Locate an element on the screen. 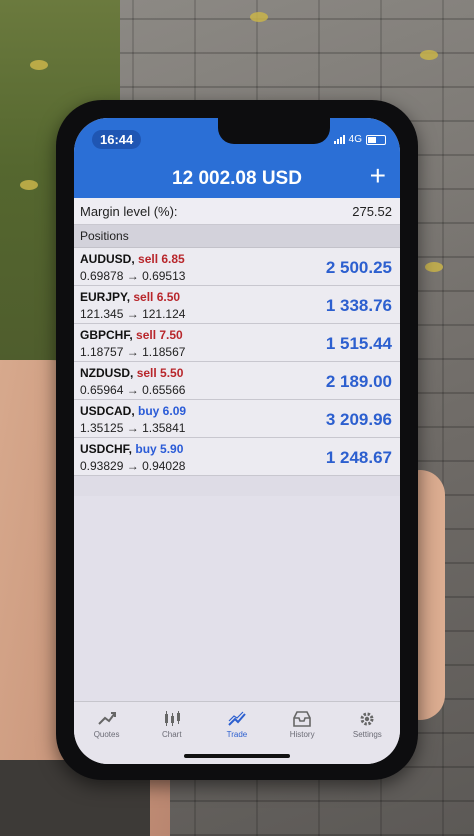  position-profit: 1 338.76 is located at coordinates (358, 305).